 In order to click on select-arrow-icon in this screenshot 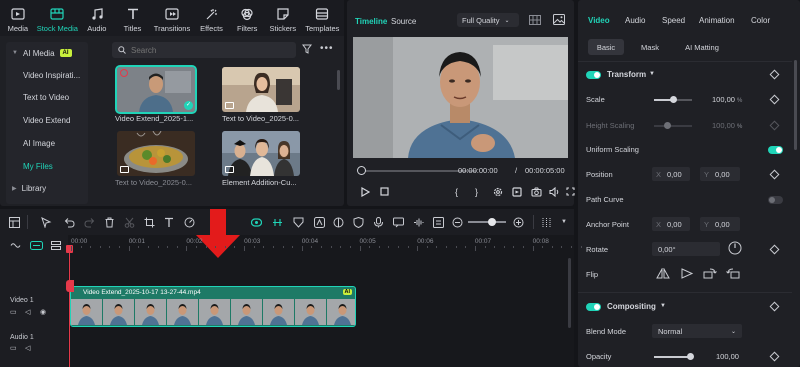, I will do `click(46, 222)`.